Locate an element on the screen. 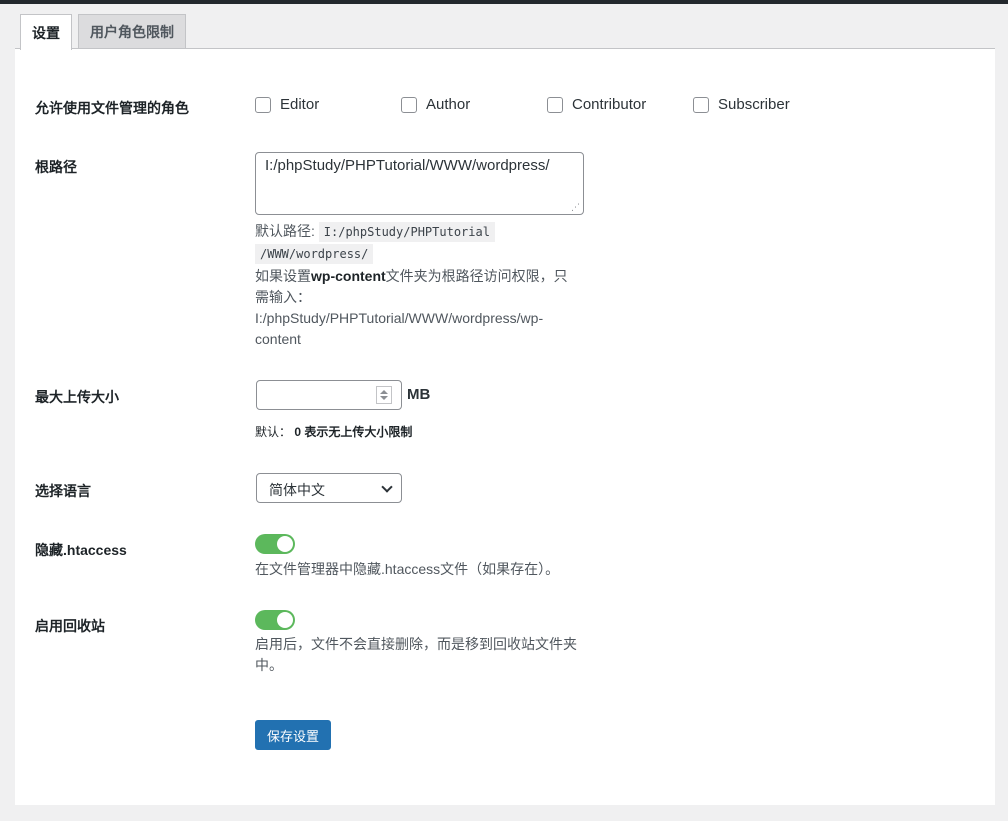  admin-top-bar is located at coordinates (504, 2).